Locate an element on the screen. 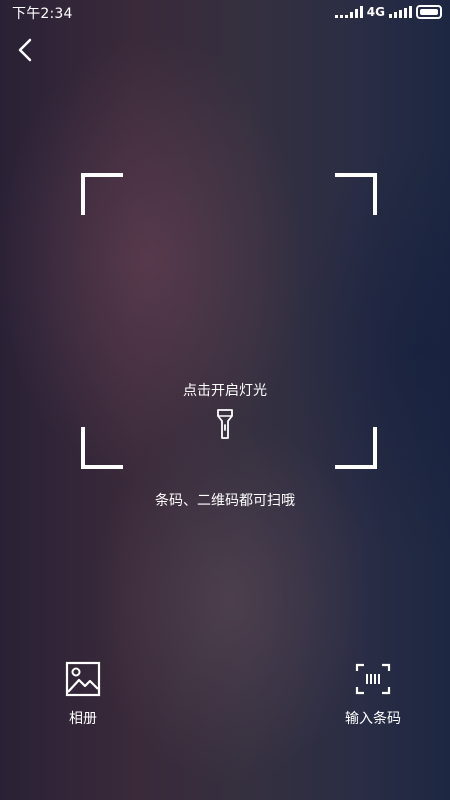 Image resolution: width=450 pixels, height=800 pixels. album-button: 相册 is located at coordinates (83, 694).